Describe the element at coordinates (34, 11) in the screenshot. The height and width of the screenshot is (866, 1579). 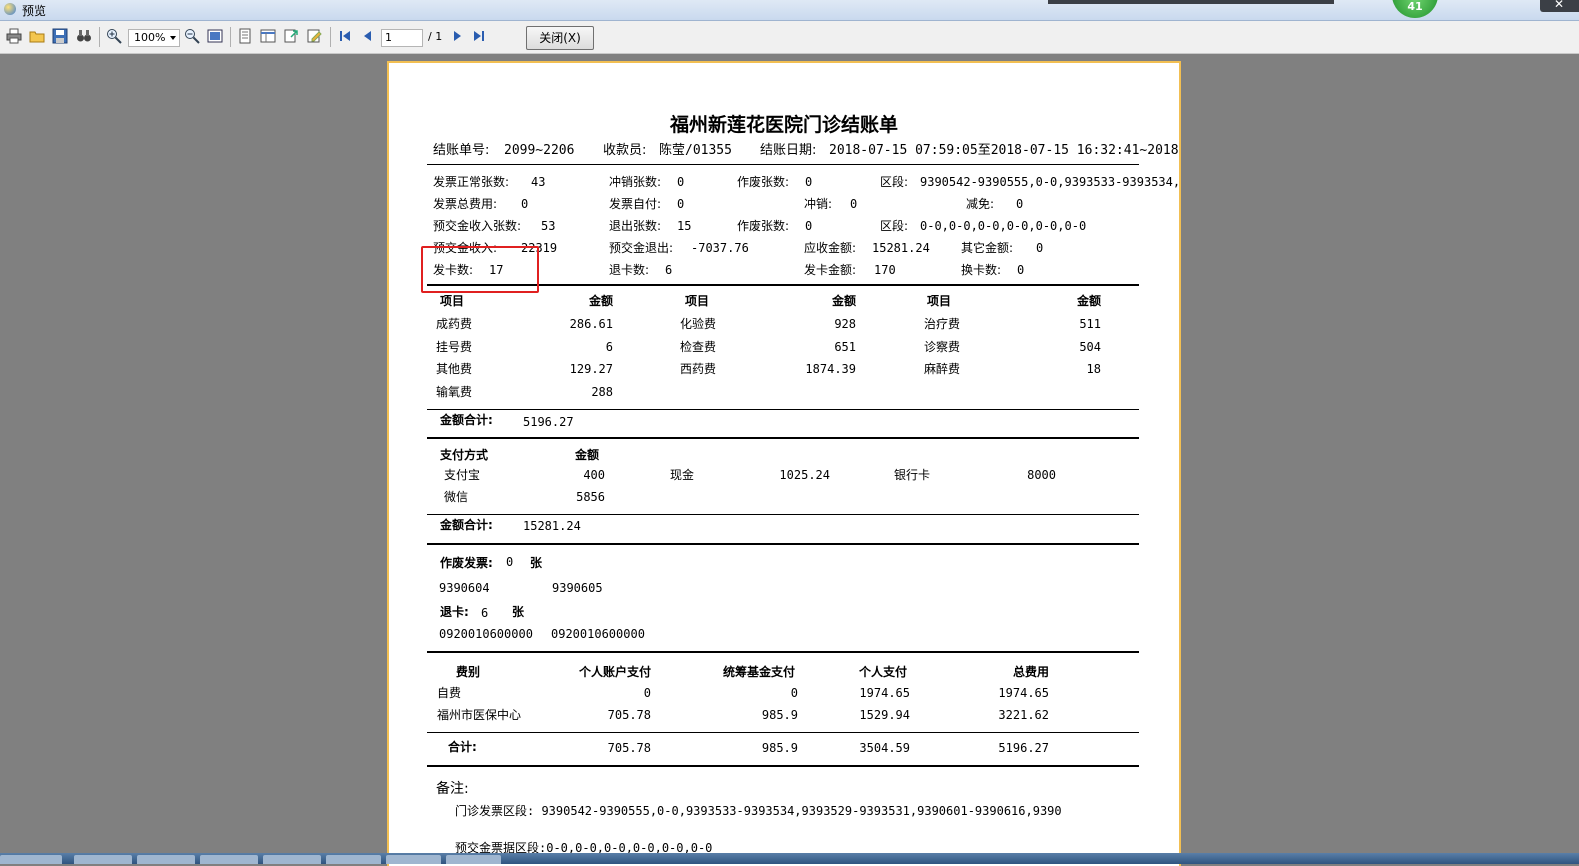
I see `window-title: 预览` at that location.